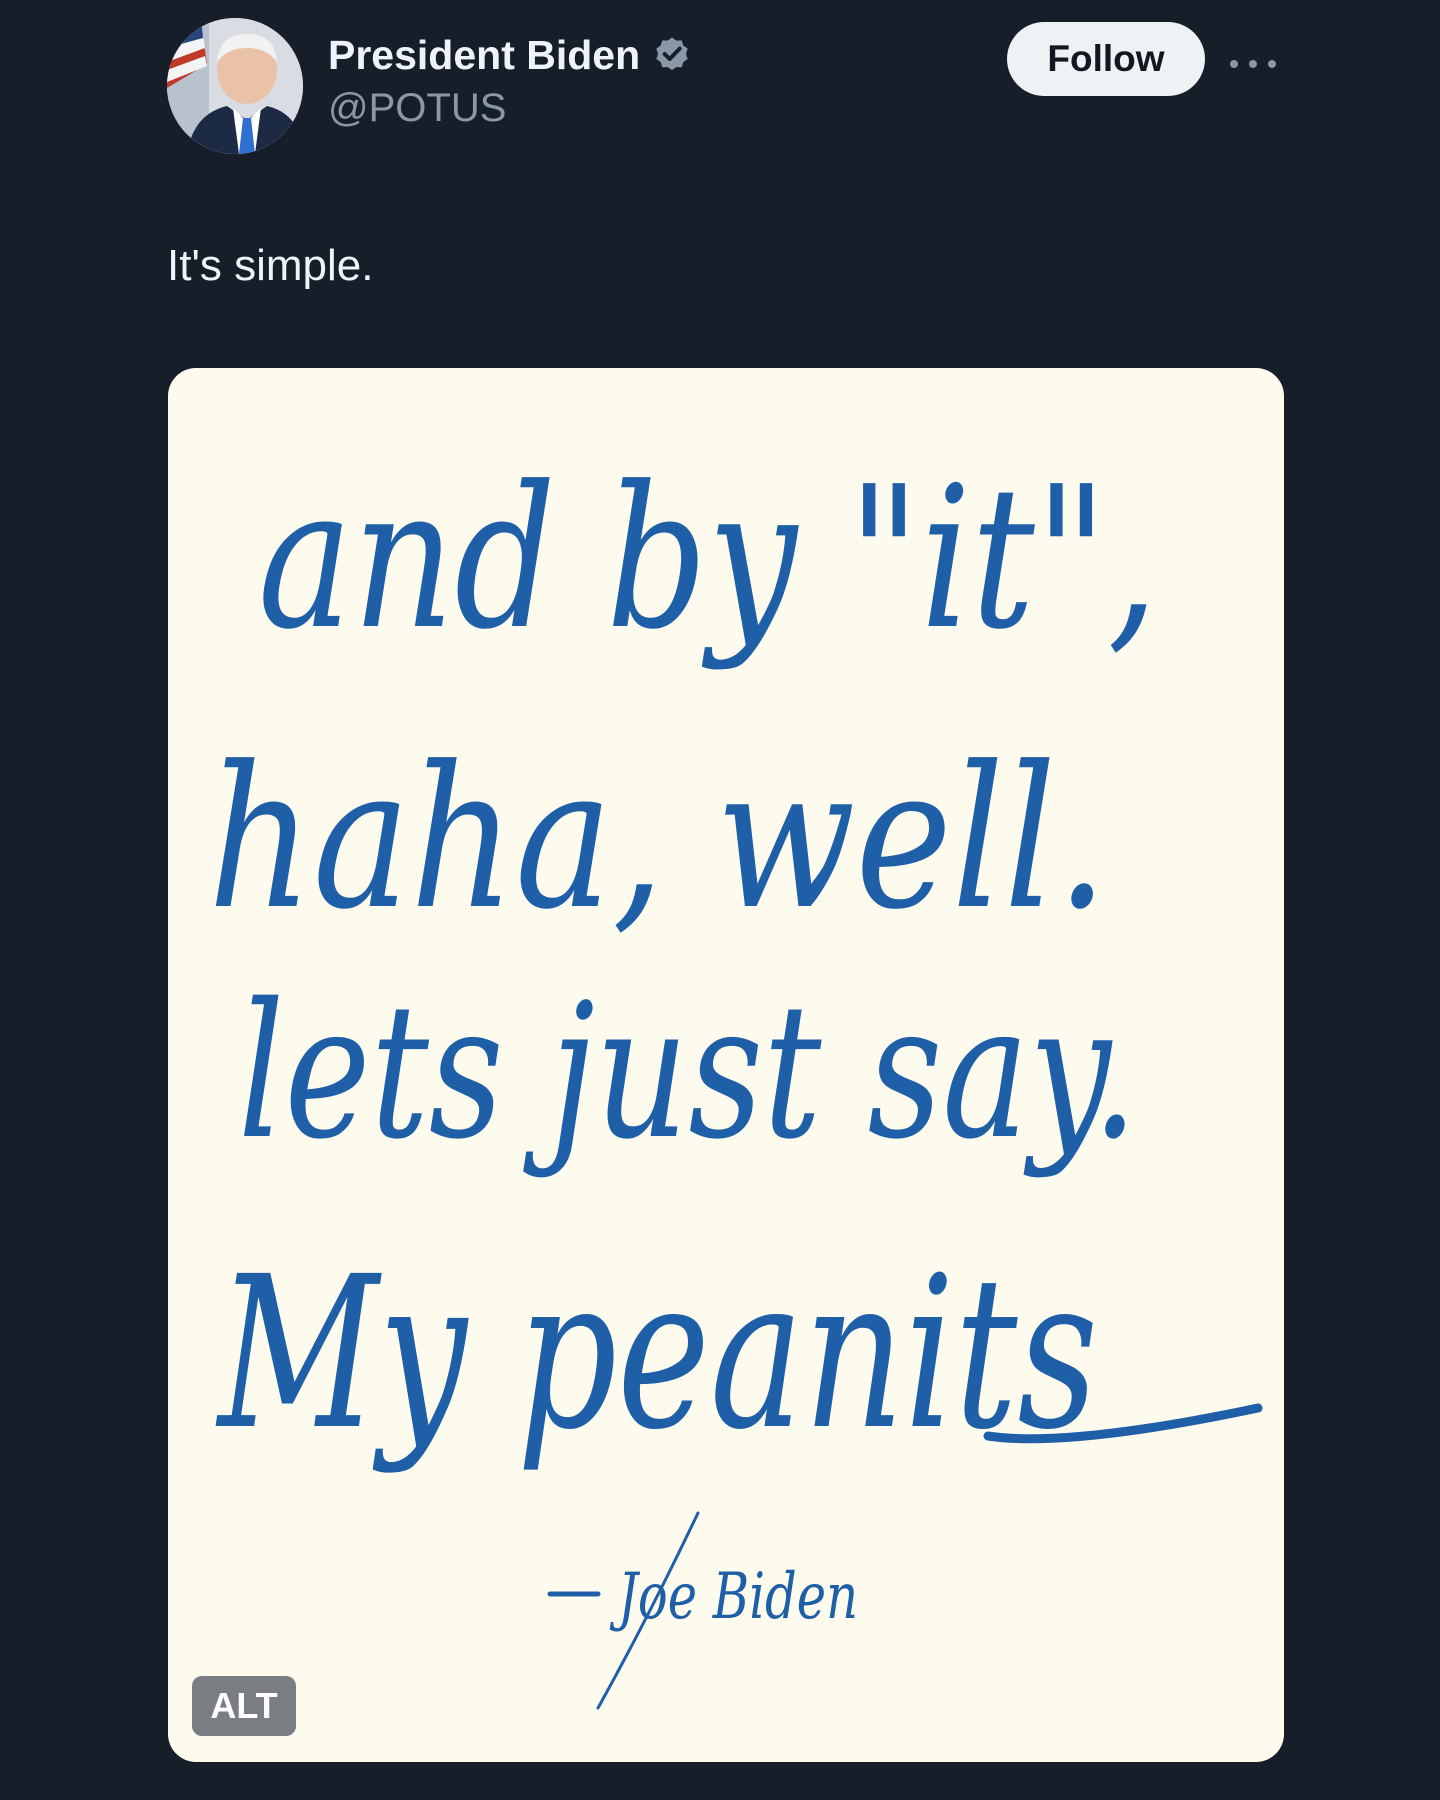 The height and width of the screenshot is (1800, 1440). Describe the element at coordinates (672, 54) in the screenshot. I see `verified-badge-icon` at that location.